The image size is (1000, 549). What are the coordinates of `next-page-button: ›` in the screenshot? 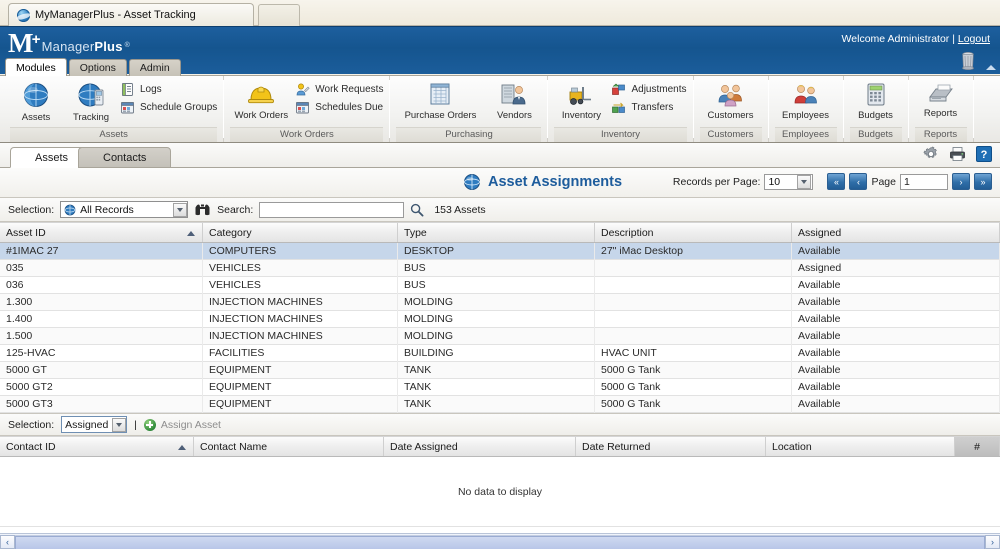 It's located at (961, 181).